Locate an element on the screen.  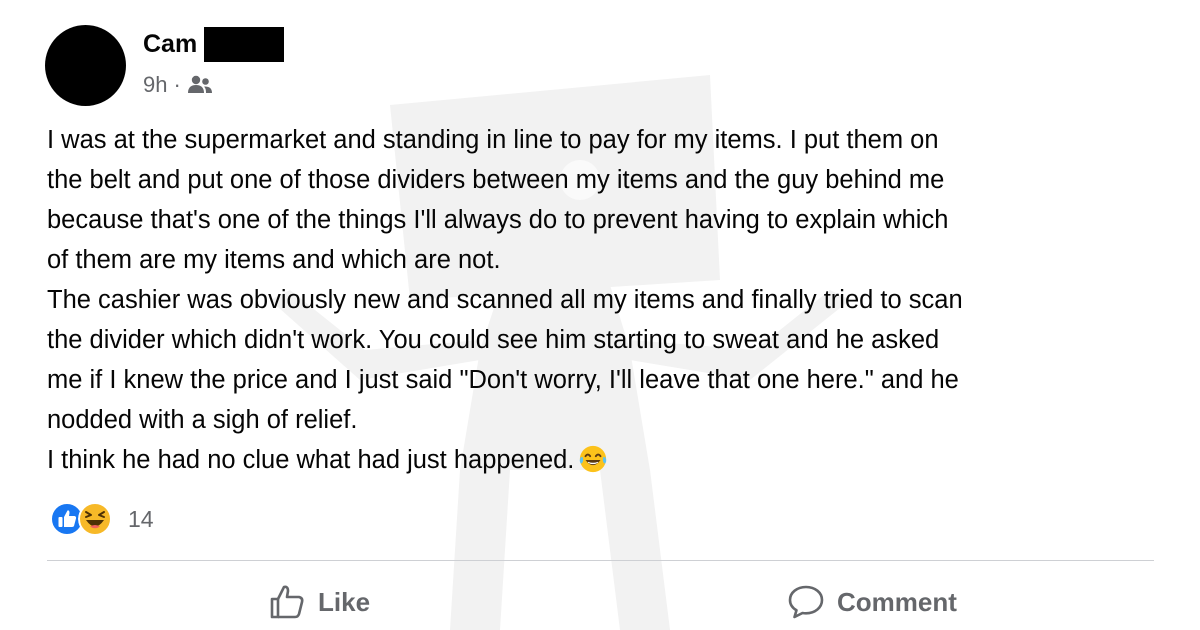
post-line: of them are my items and which are not. is located at coordinates (274, 260).